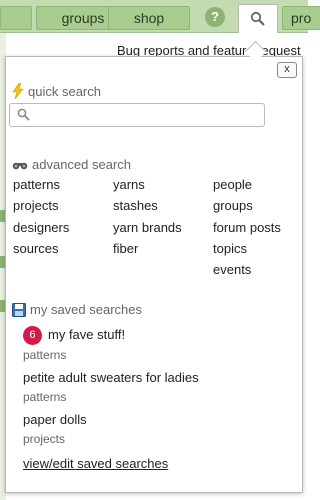  I want to click on saved-search-item: paper dolls projects, so click(55, 429).